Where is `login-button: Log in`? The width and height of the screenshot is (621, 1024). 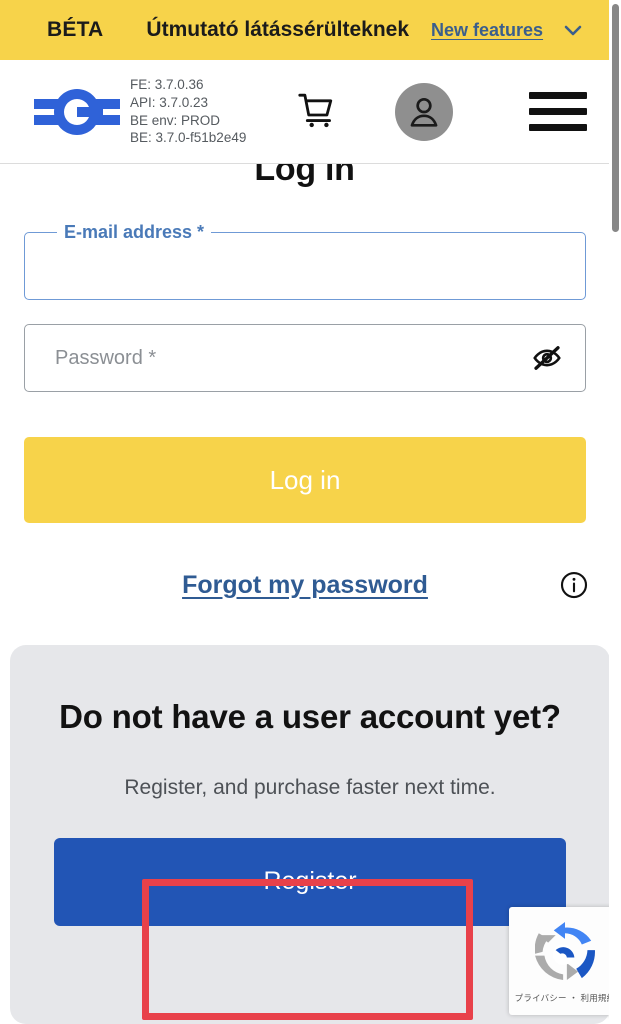
login-button: Log in is located at coordinates (305, 480).